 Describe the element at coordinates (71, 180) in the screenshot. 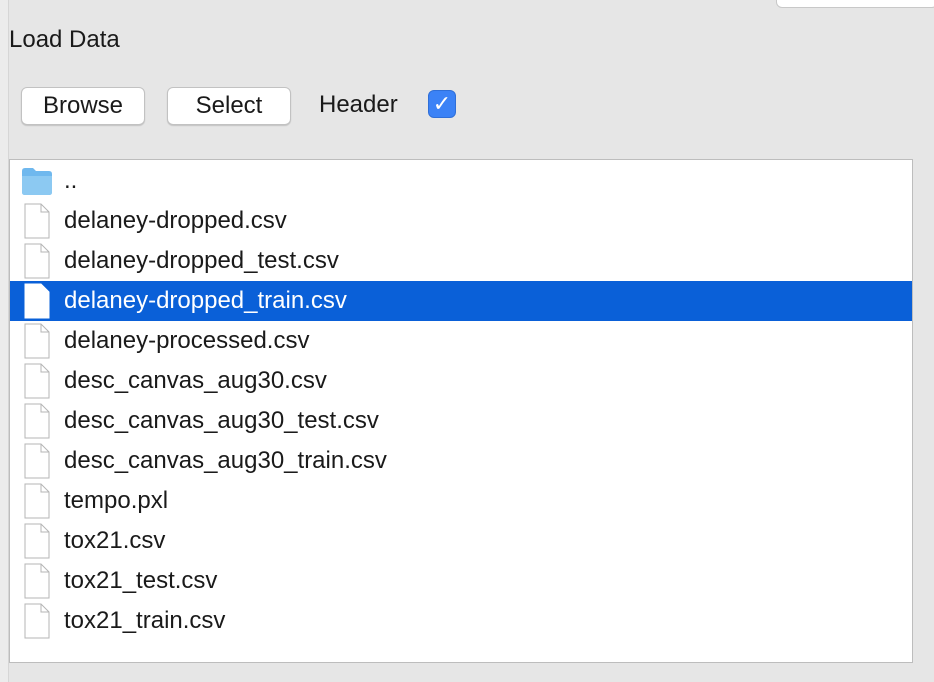

I see `file-name: ..` at that location.